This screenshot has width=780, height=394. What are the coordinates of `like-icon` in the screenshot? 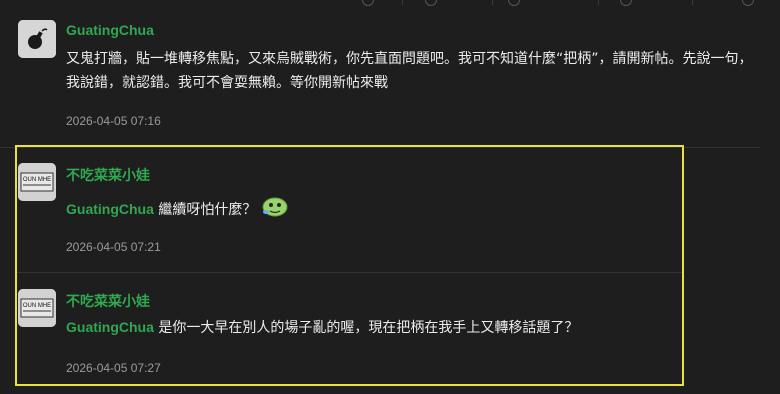 It's located at (514, 3).